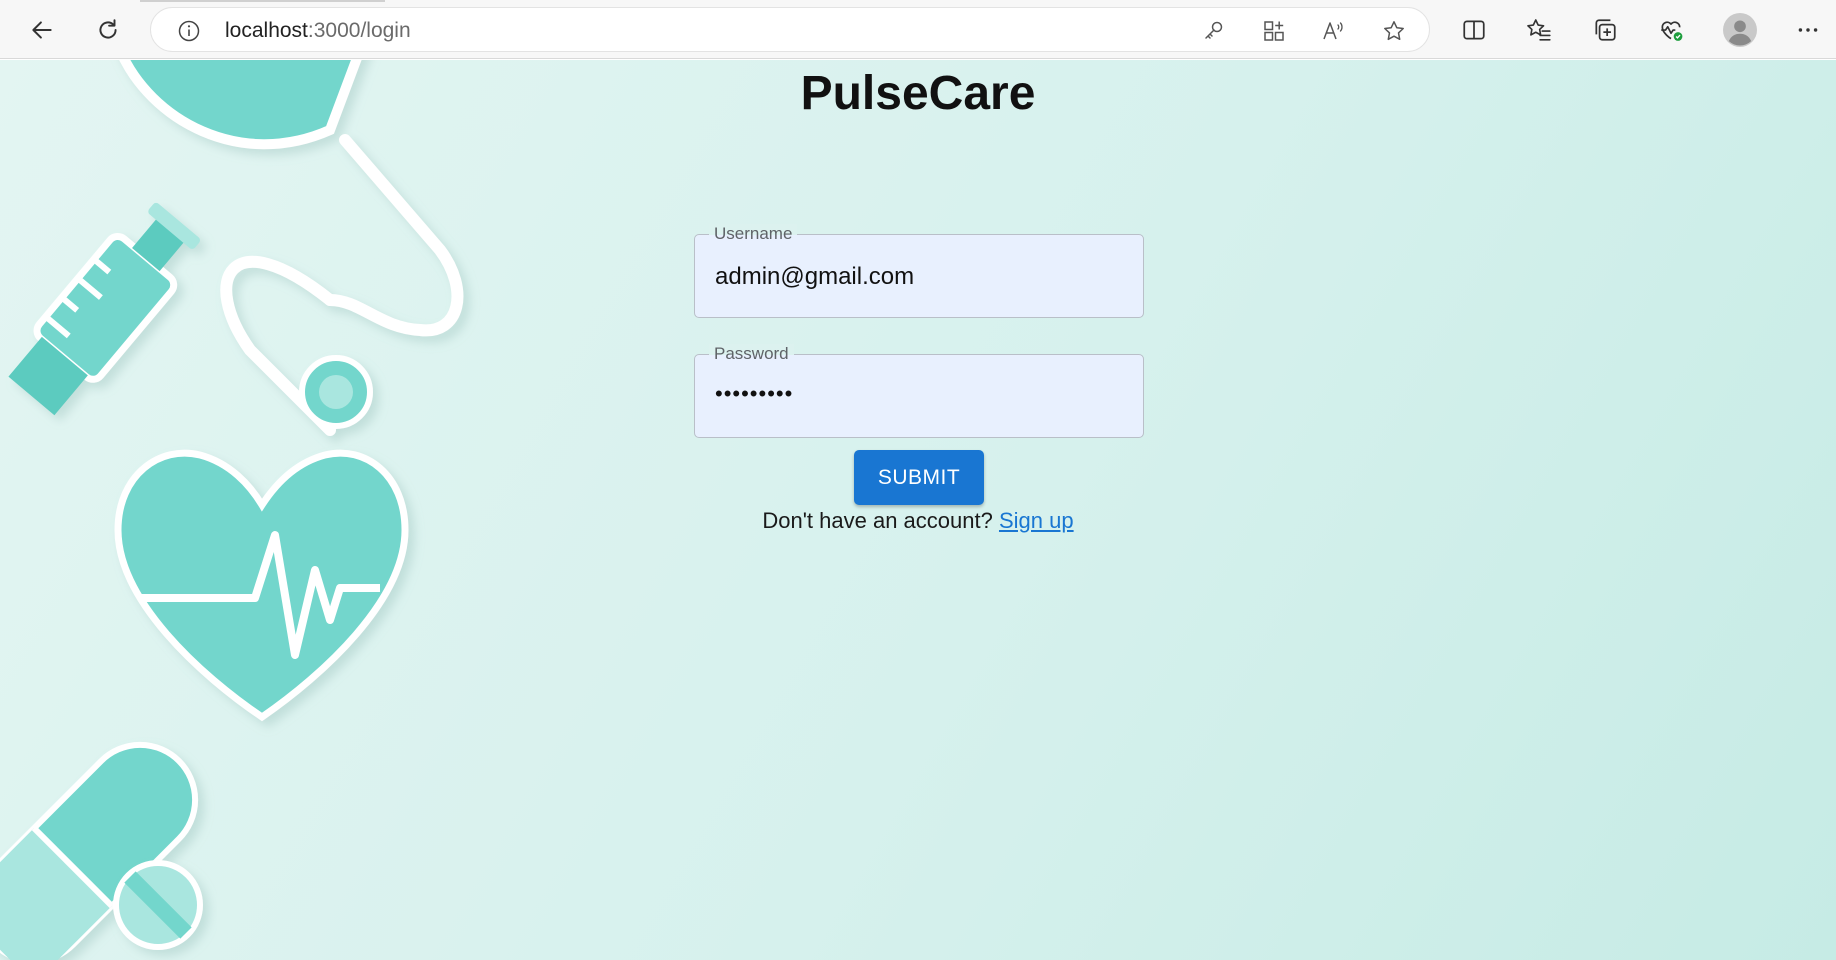  I want to click on signup-prompt: Don't have an account? Sign up, so click(918, 521).